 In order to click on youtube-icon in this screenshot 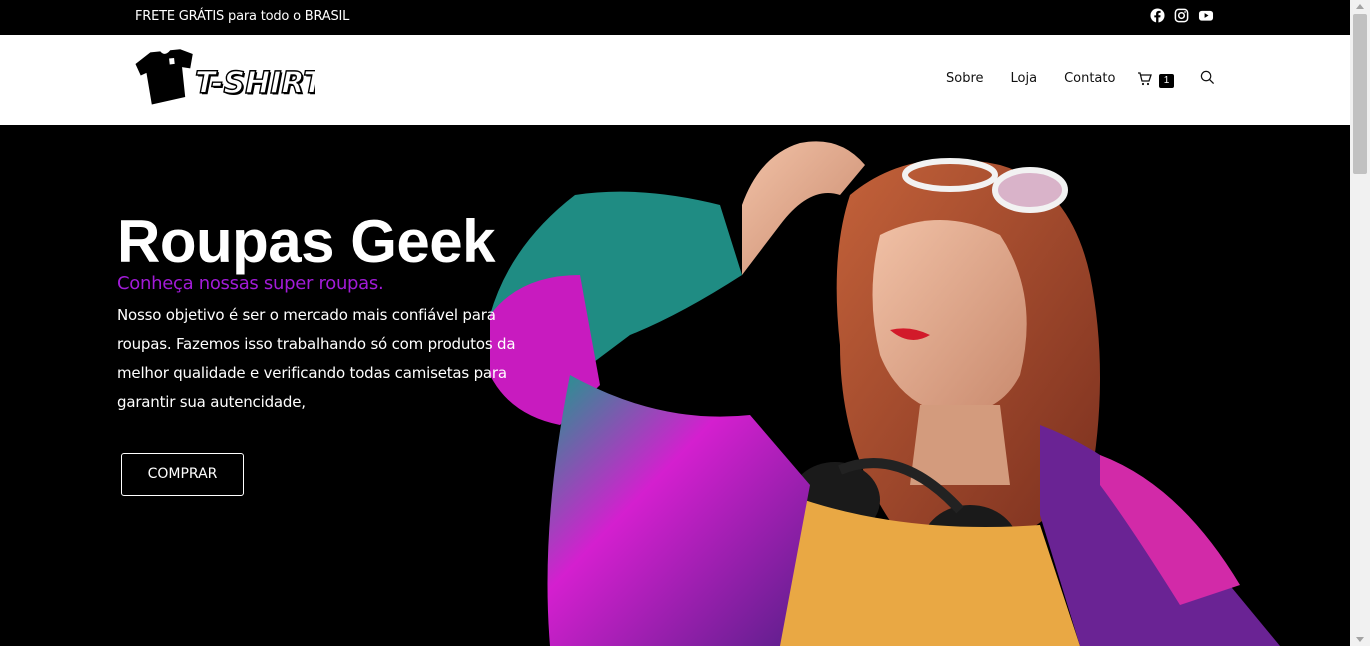, I will do `click(1206, 16)`.